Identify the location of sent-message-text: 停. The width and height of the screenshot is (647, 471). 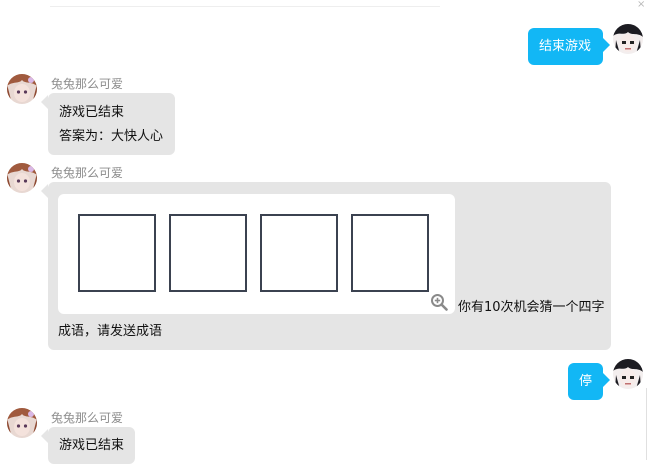
(585, 381).